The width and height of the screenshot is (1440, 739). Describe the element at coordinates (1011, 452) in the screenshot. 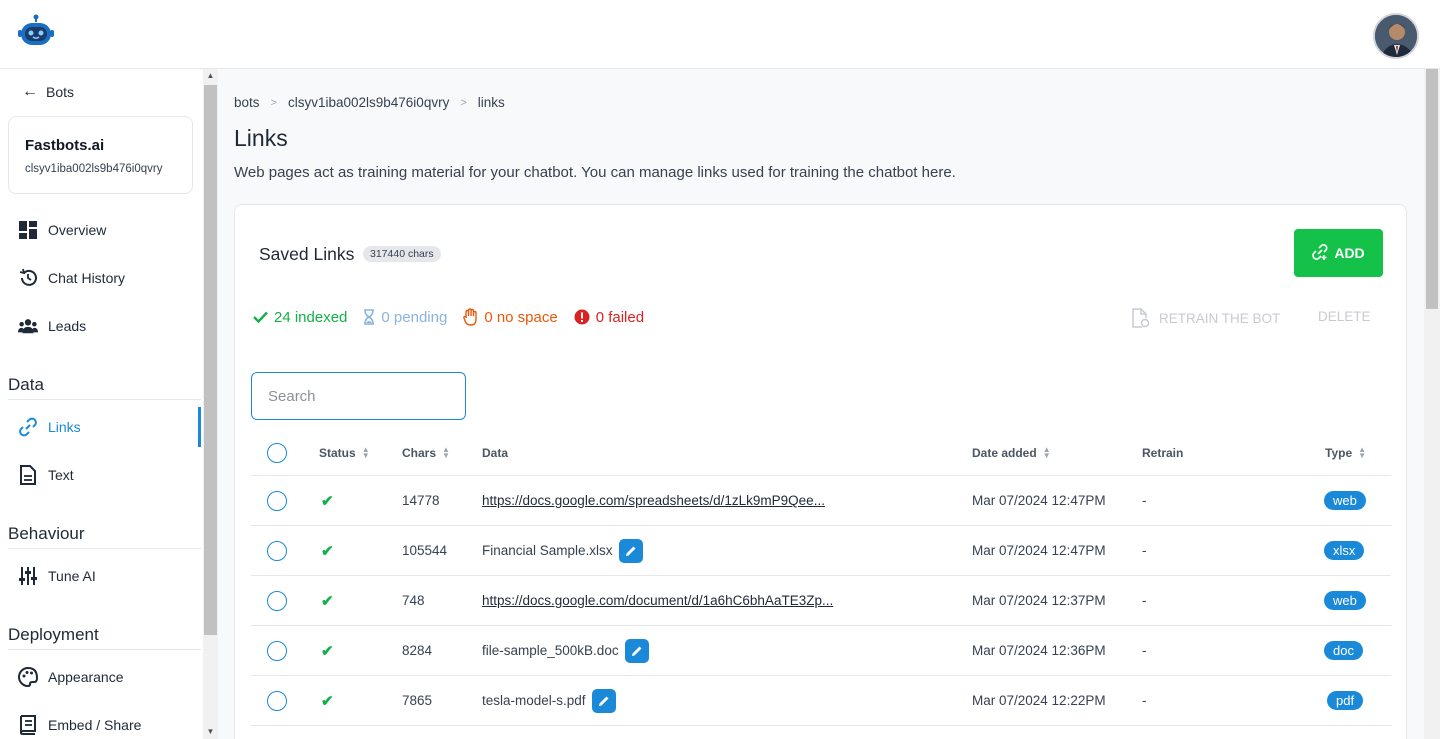

I see `header-date: Date added ▲ ▼` at that location.